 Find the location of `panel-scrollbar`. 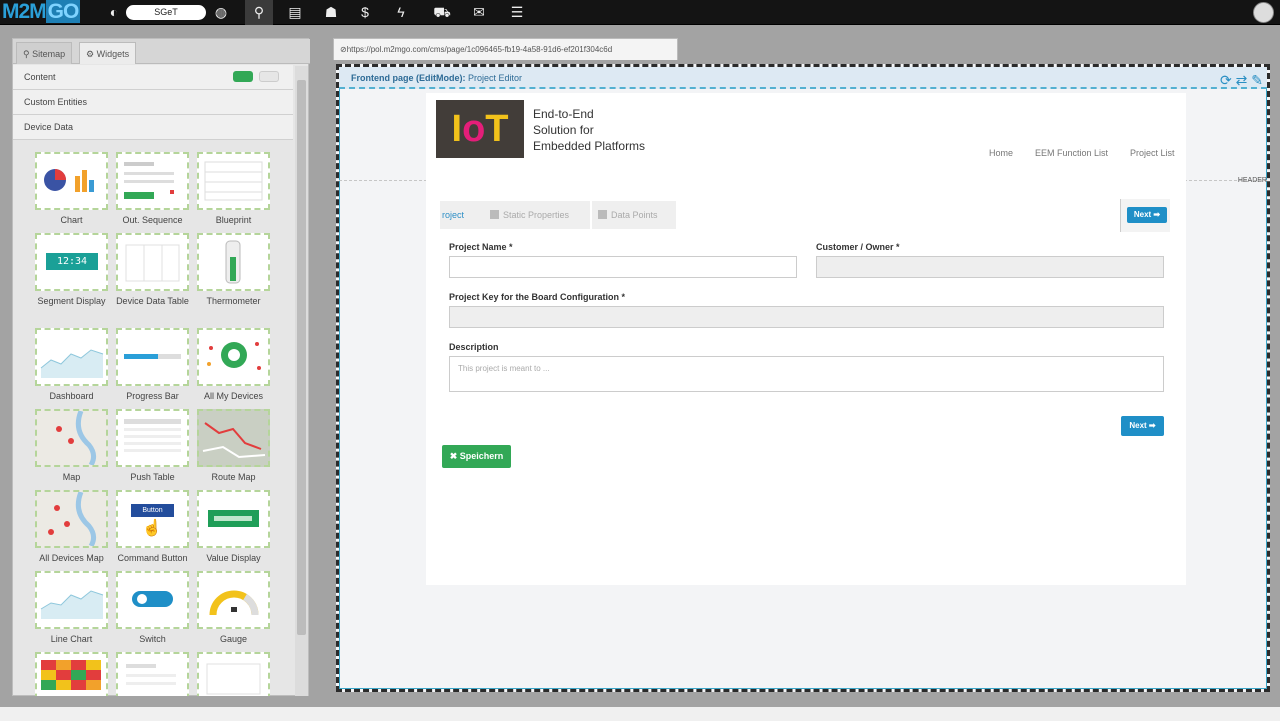

panel-scrollbar is located at coordinates (301, 381).